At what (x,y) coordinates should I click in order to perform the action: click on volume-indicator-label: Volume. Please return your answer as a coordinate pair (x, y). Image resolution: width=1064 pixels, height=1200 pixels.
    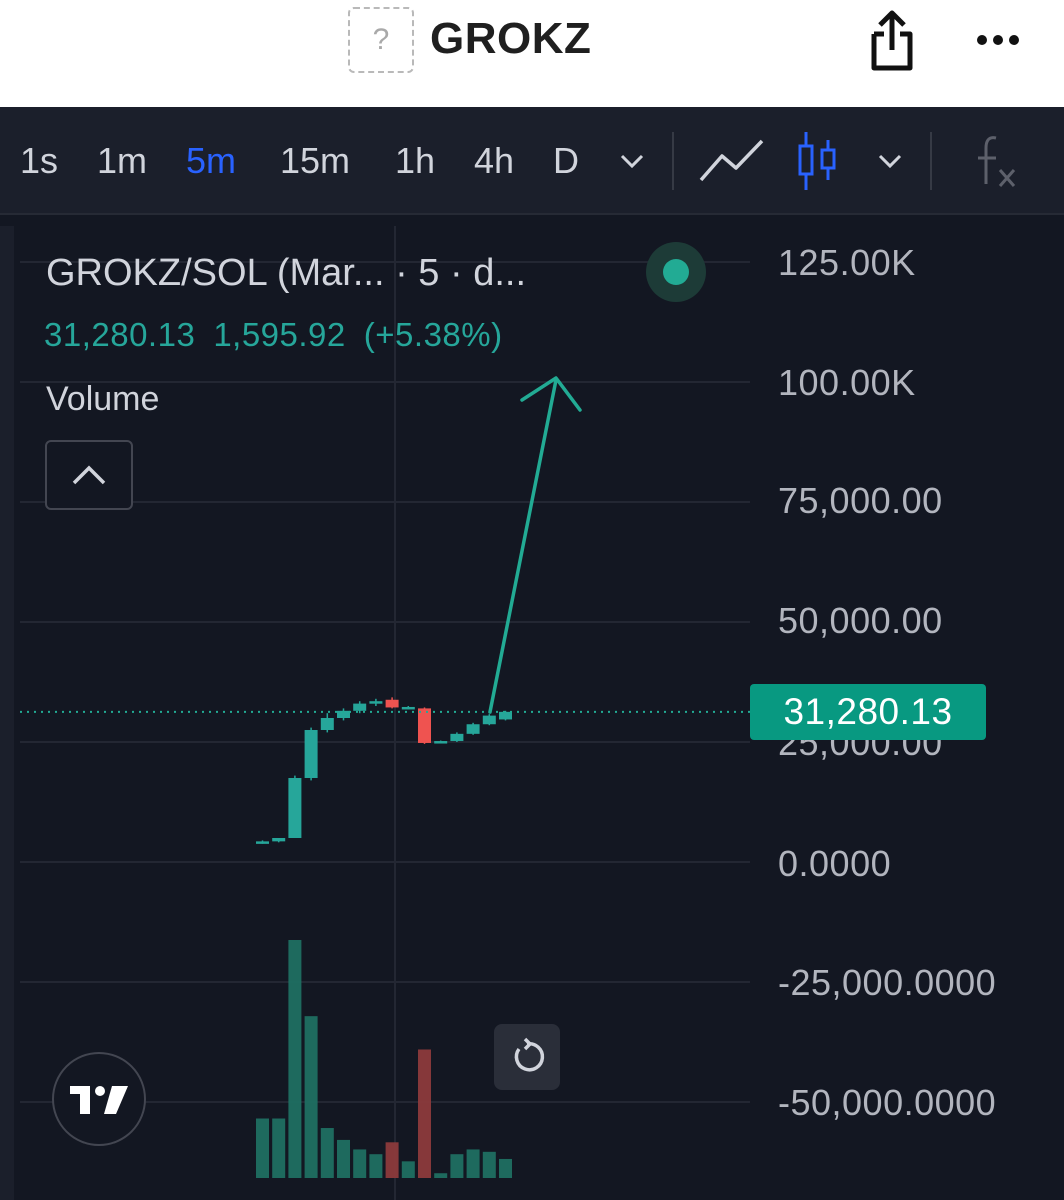
    Looking at the image, I should click on (102, 399).